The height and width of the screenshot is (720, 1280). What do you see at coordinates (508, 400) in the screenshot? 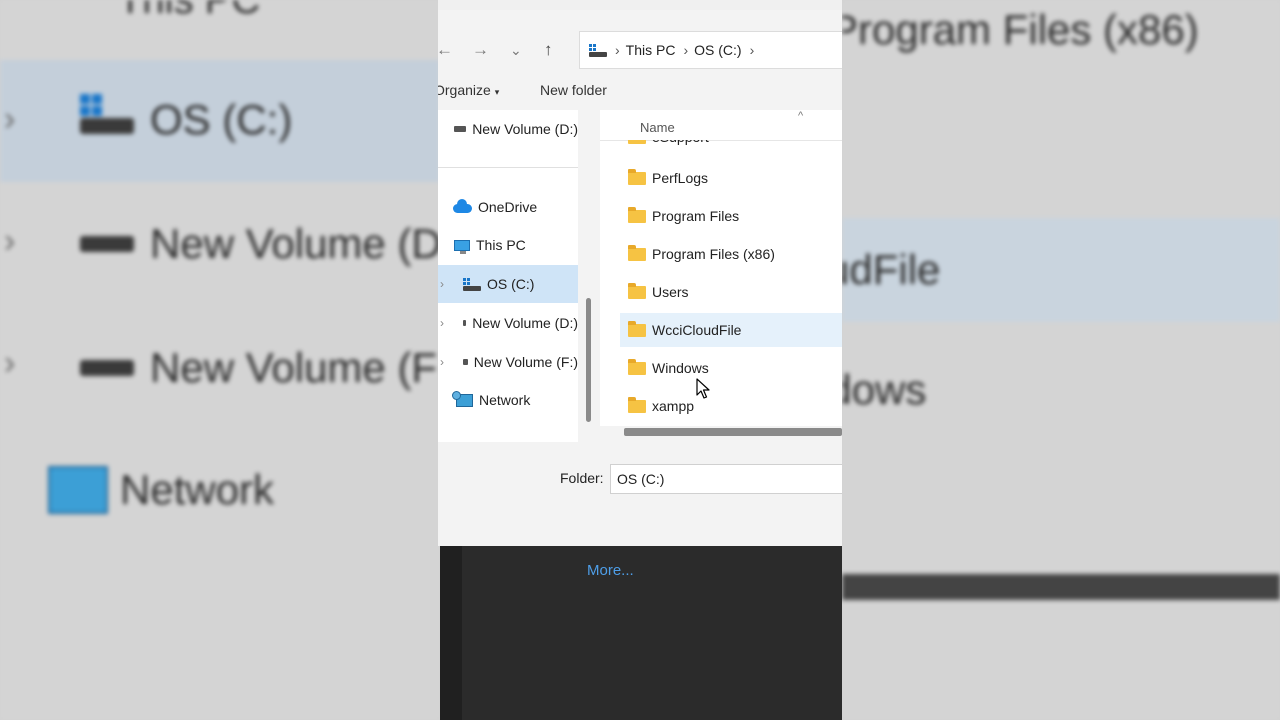
I see `nav-item-network: Network` at bounding box center [508, 400].